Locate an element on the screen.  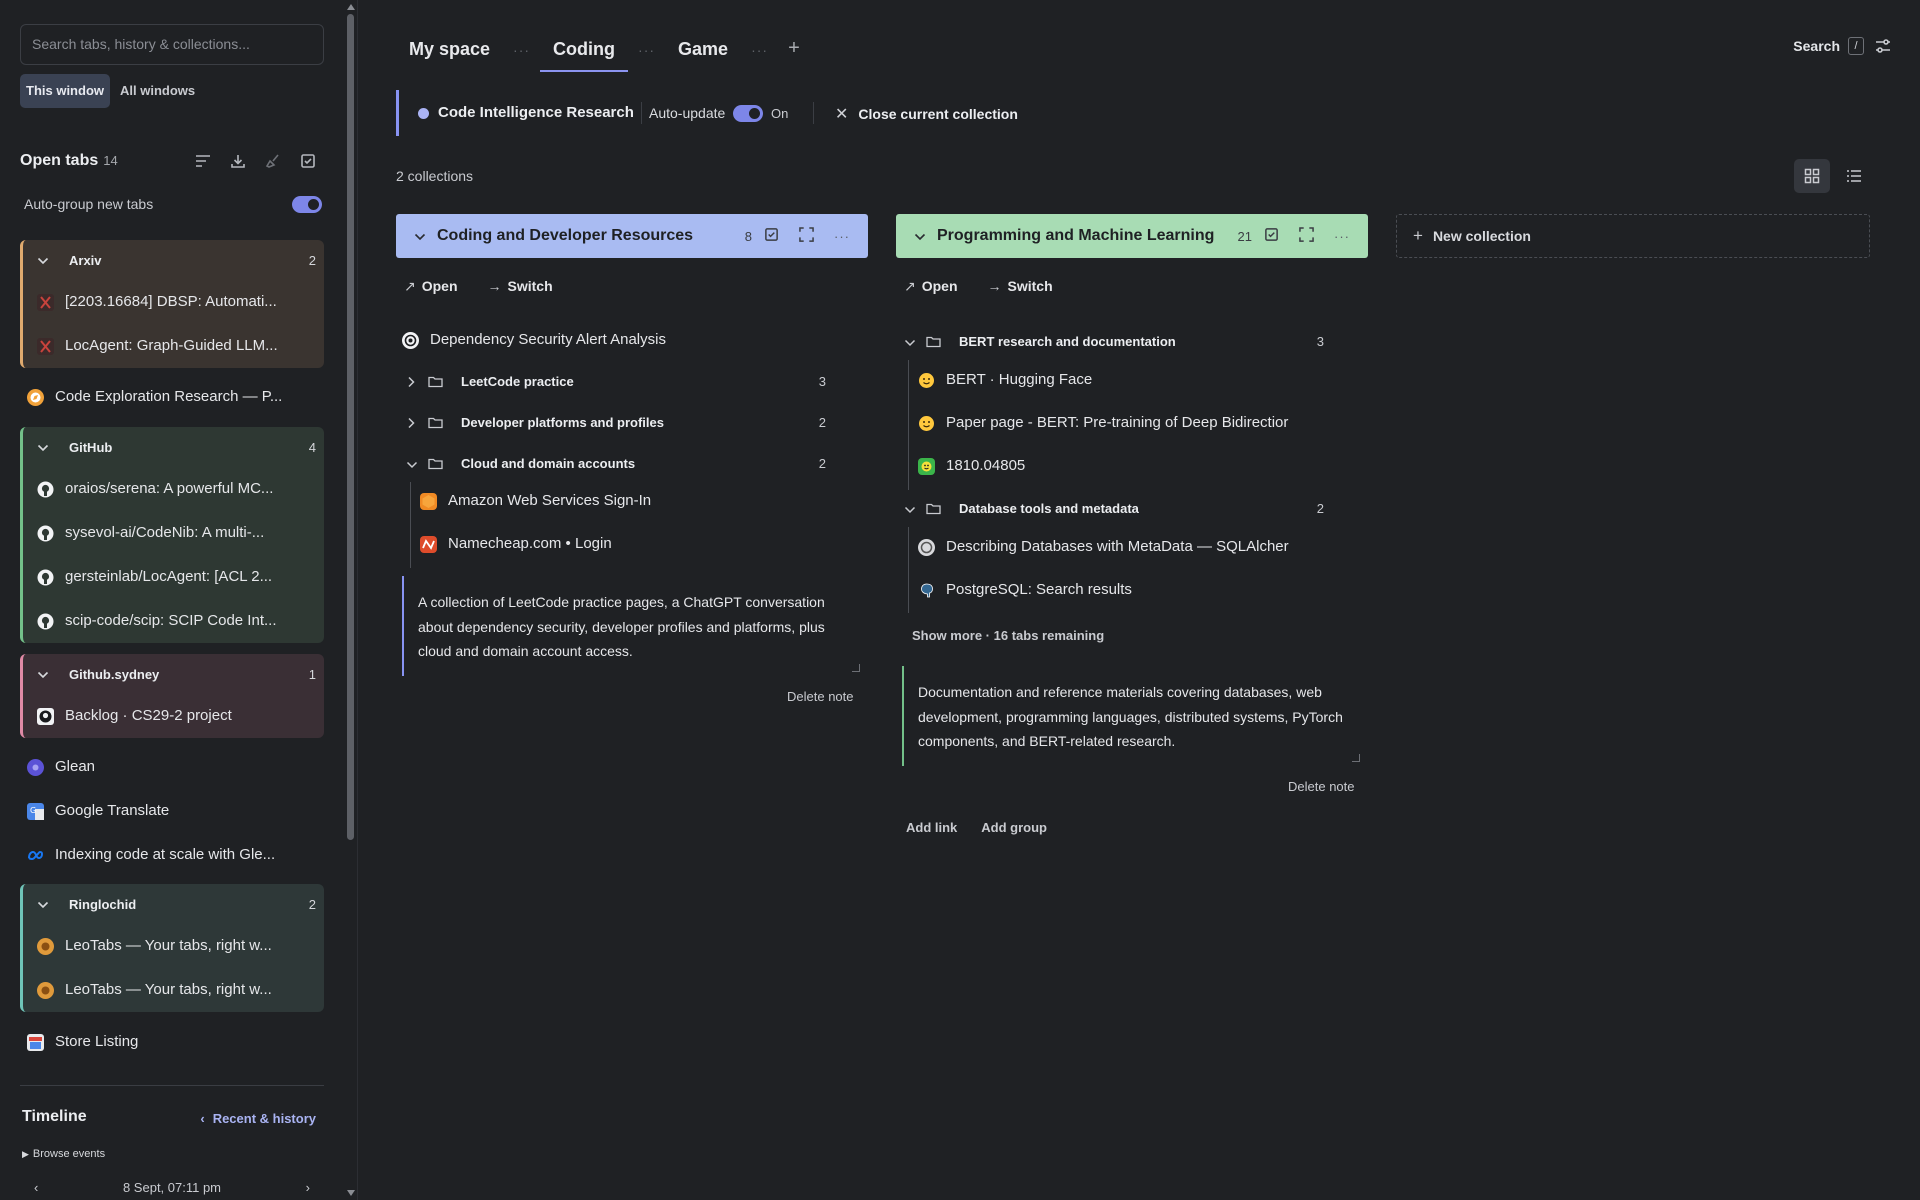
collection-header: Coding and Developer Resources 8 ··· is located at coordinates (632, 236).